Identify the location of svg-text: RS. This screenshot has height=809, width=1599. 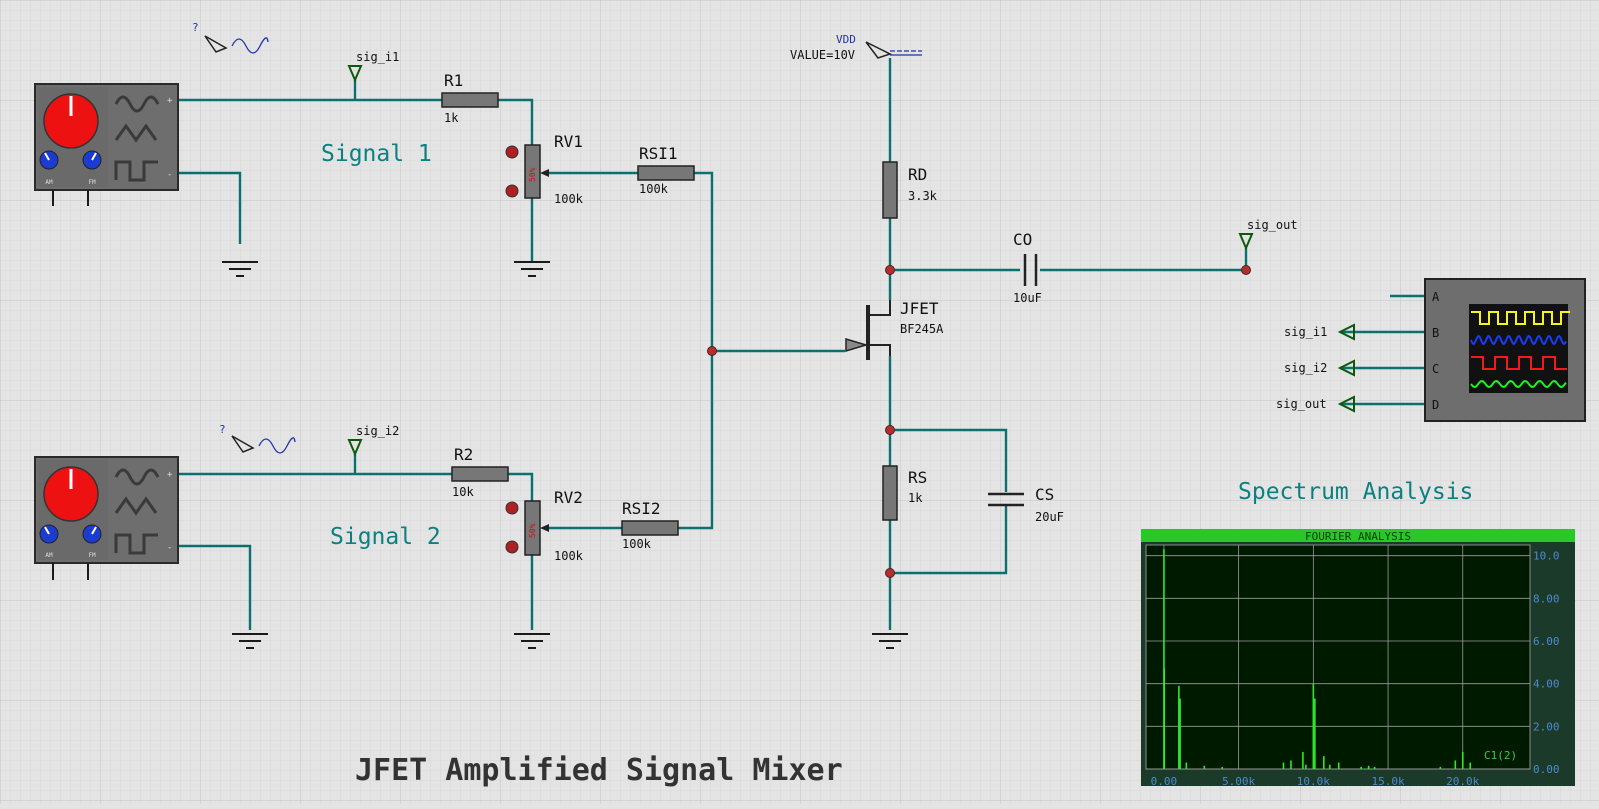
(917, 477).